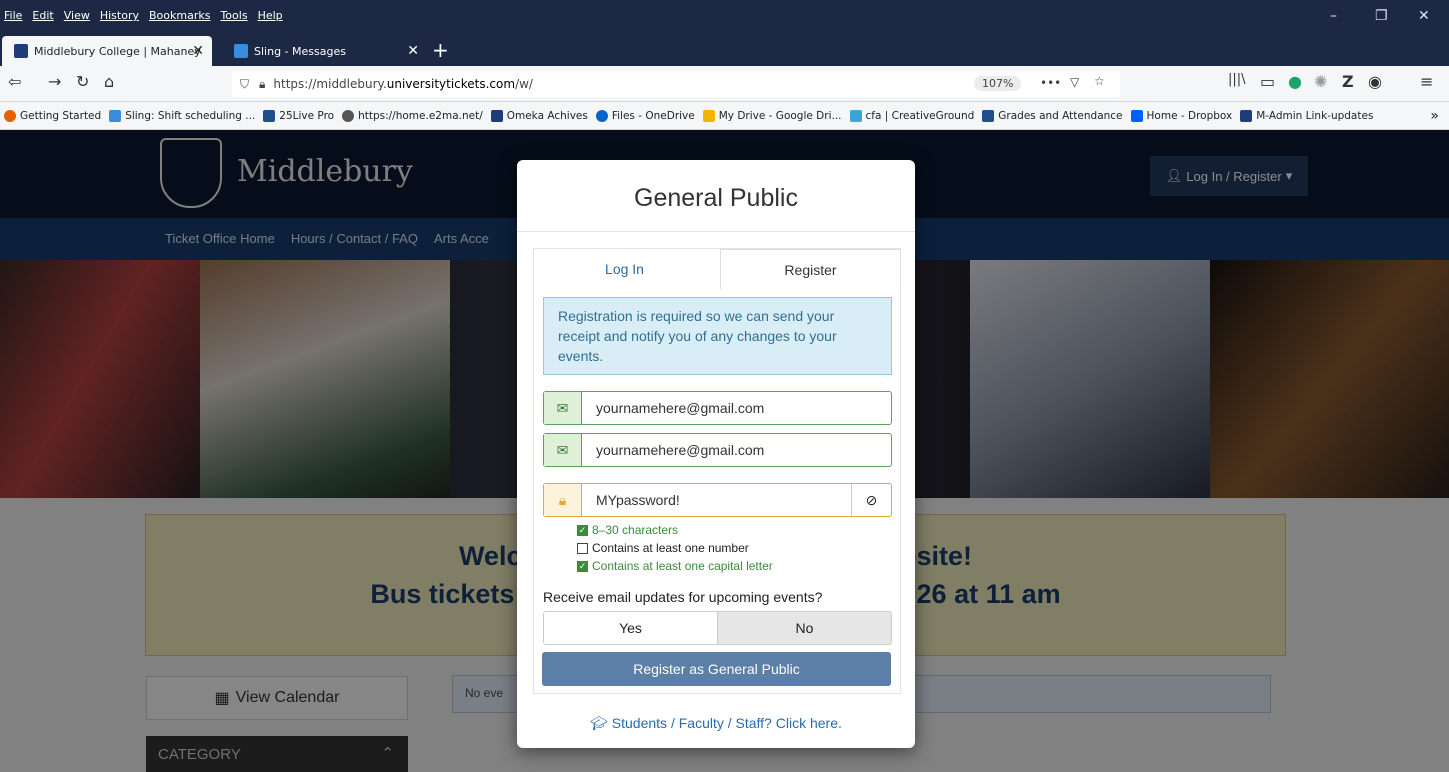 The image size is (1449, 772). I want to click on creativeground-icon, so click(855, 115).